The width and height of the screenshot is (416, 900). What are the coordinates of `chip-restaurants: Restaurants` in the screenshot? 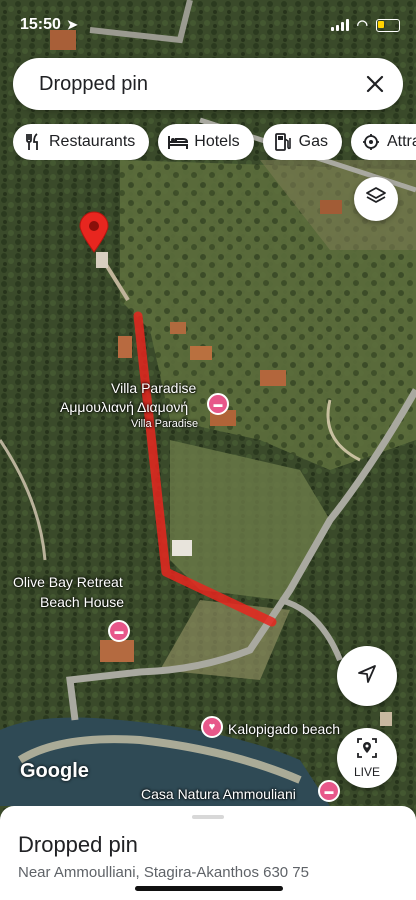 It's located at (81, 142).